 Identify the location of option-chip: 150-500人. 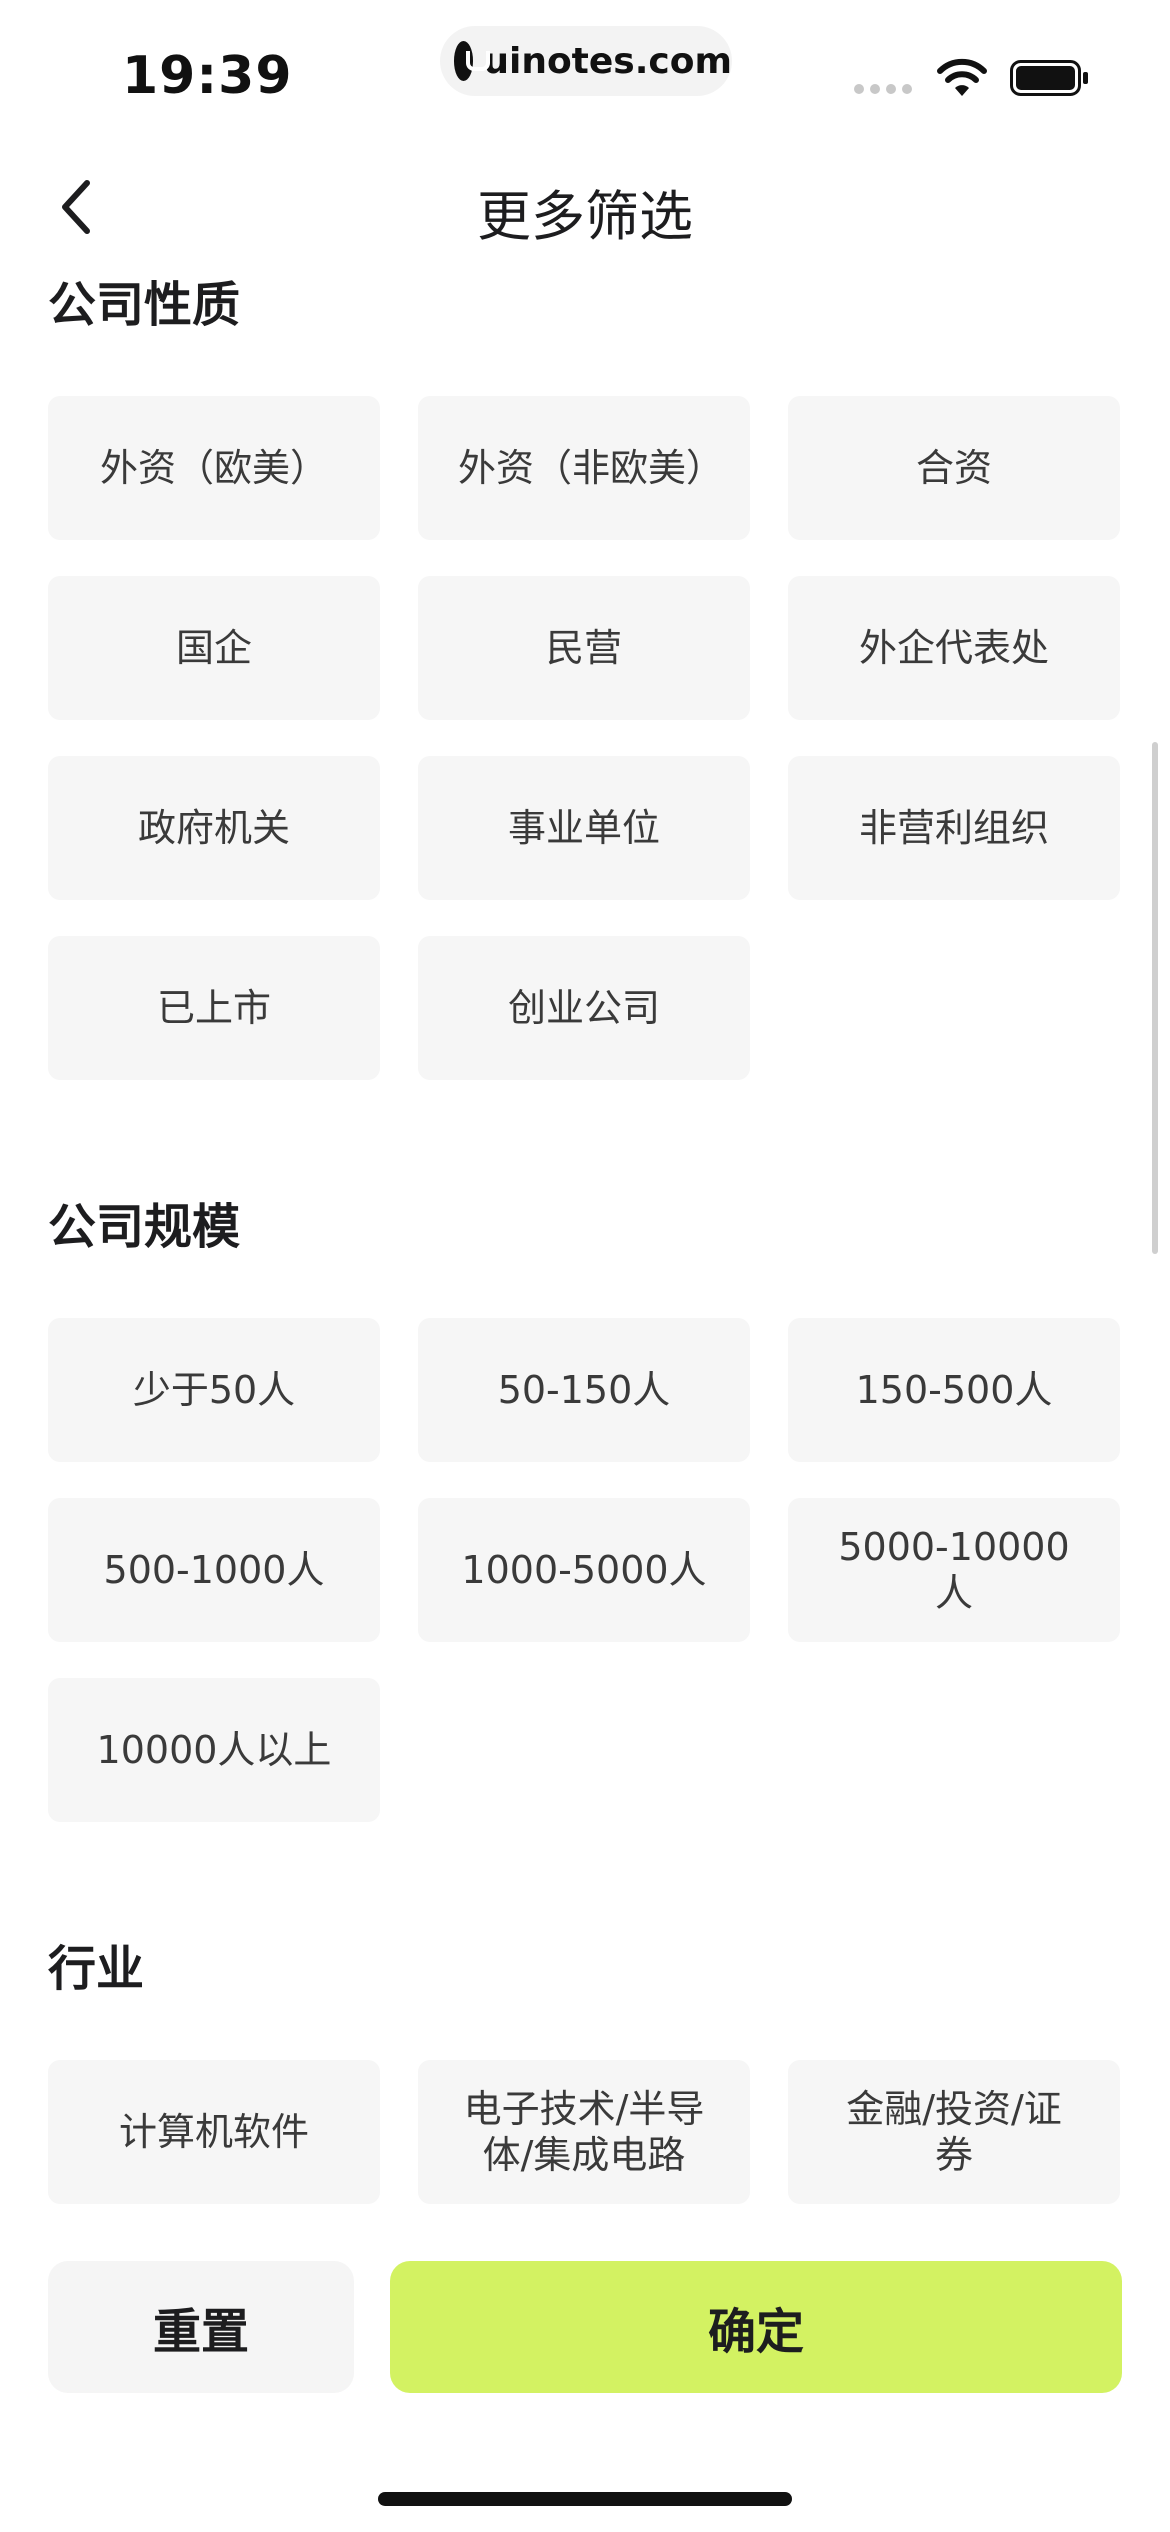
(954, 1390).